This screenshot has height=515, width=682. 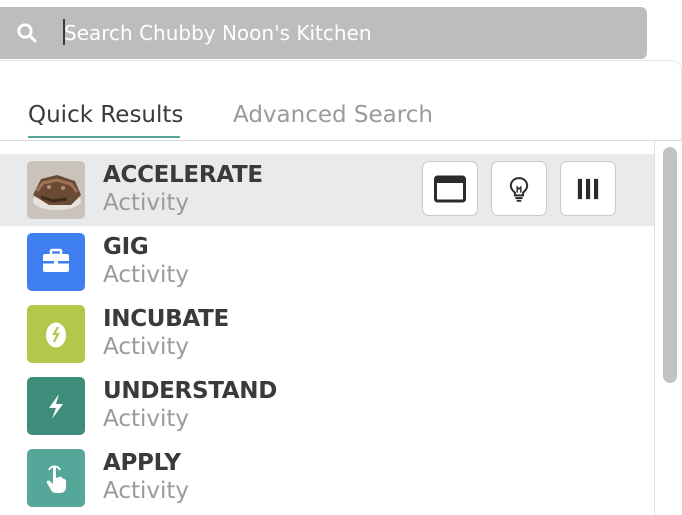 What do you see at coordinates (64, 32) in the screenshot?
I see `text-caret` at bounding box center [64, 32].